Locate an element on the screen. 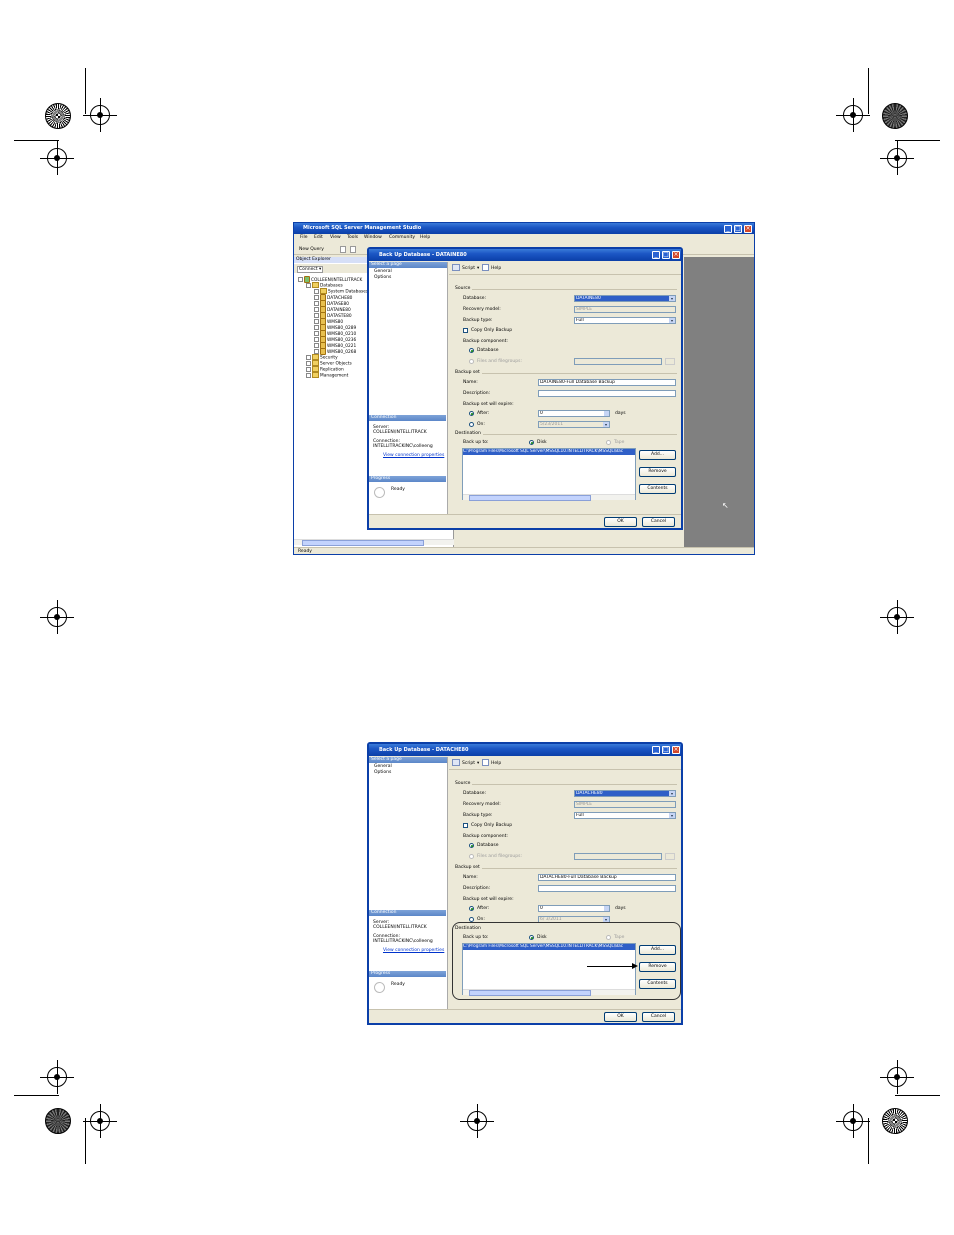 Image resolution: width=954 pixels, height=1235 pixels. connection-value: INTELLITRACKINC\colleeng is located at coordinates (403, 941).